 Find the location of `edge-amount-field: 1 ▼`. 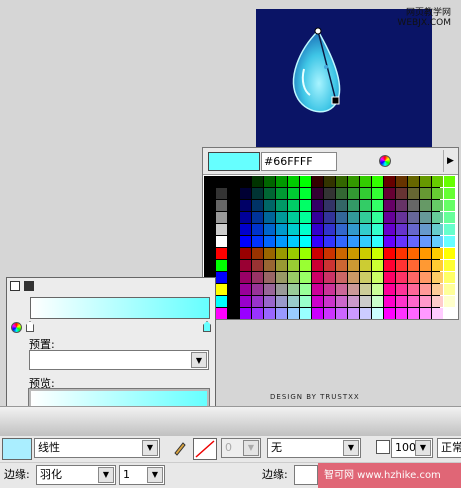

edge-amount-field: 1 ▼ is located at coordinates (142, 475).